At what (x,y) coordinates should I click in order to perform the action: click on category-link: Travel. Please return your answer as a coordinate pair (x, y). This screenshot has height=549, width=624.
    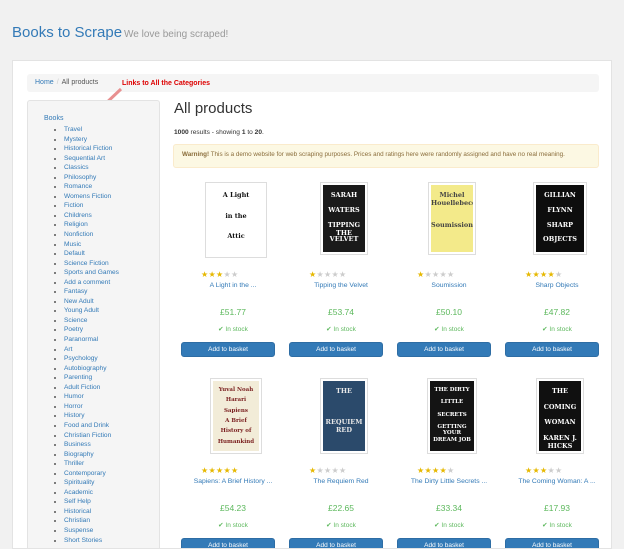
    Looking at the image, I should click on (73, 129).